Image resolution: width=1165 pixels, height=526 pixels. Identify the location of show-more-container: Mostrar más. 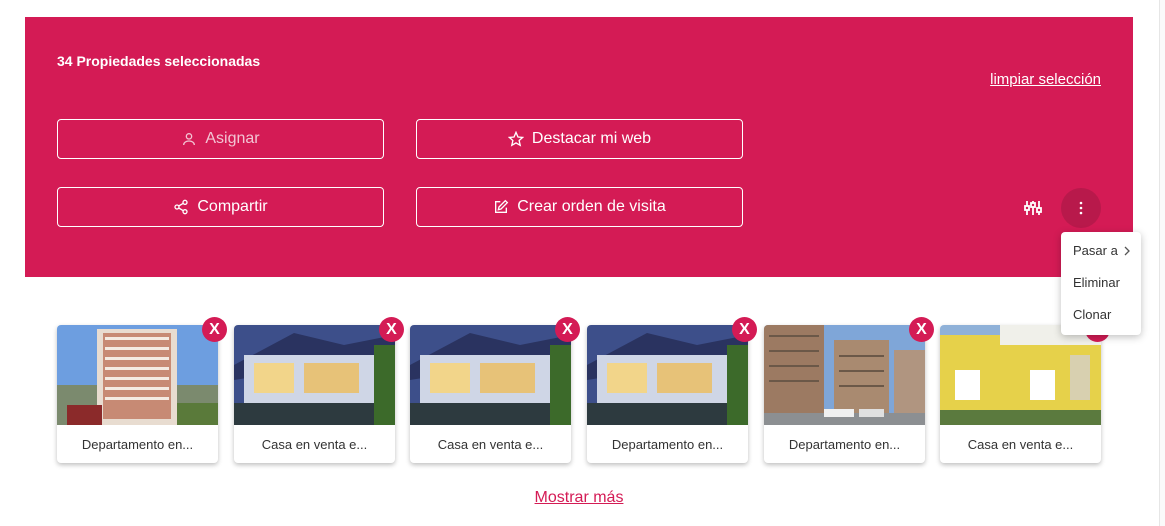
(579, 498).